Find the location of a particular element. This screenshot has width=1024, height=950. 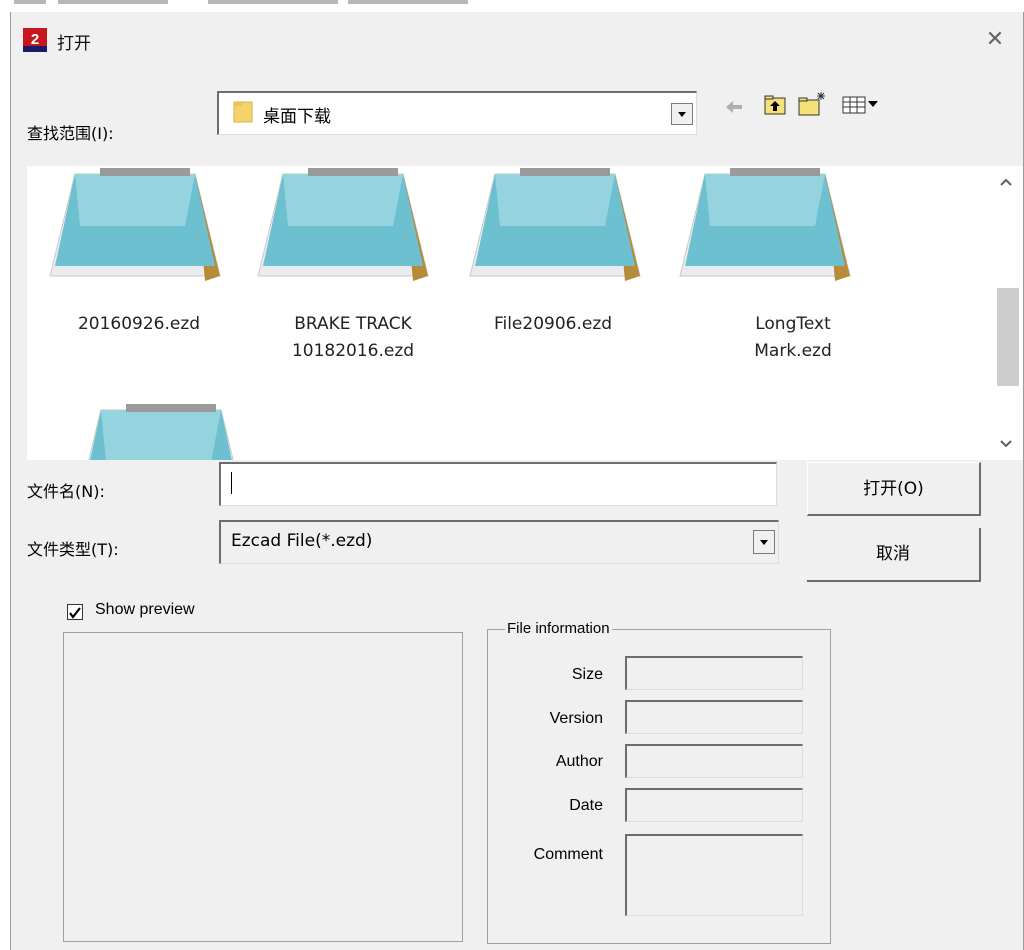

close-icon: ✕ is located at coordinates (995, 39).